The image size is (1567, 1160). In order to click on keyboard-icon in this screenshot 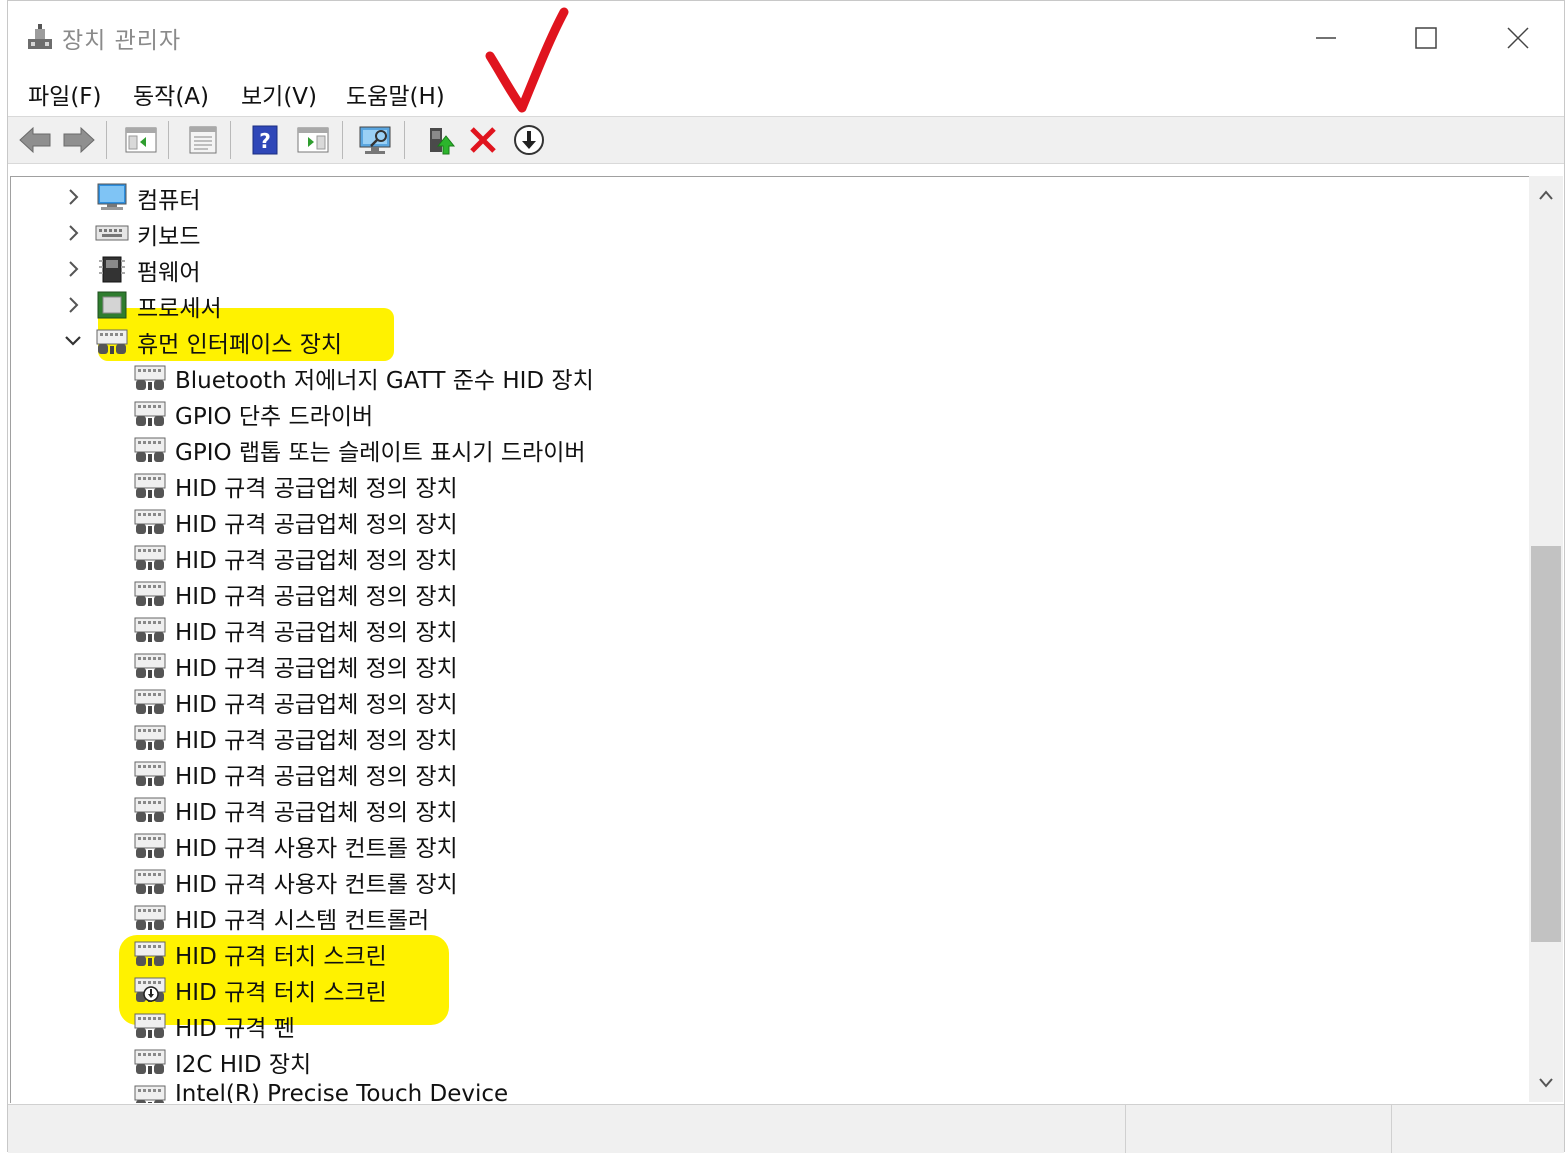, I will do `click(112, 233)`.